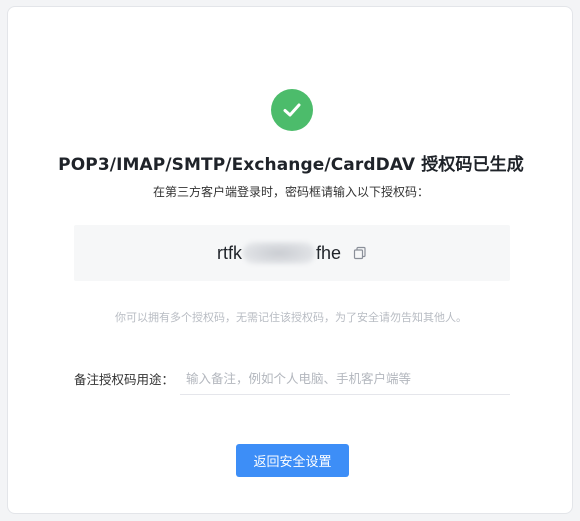  Describe the element at coordinates (328, 252) in the screenshot. I see `auth-code-suffix: fhe` at that location.